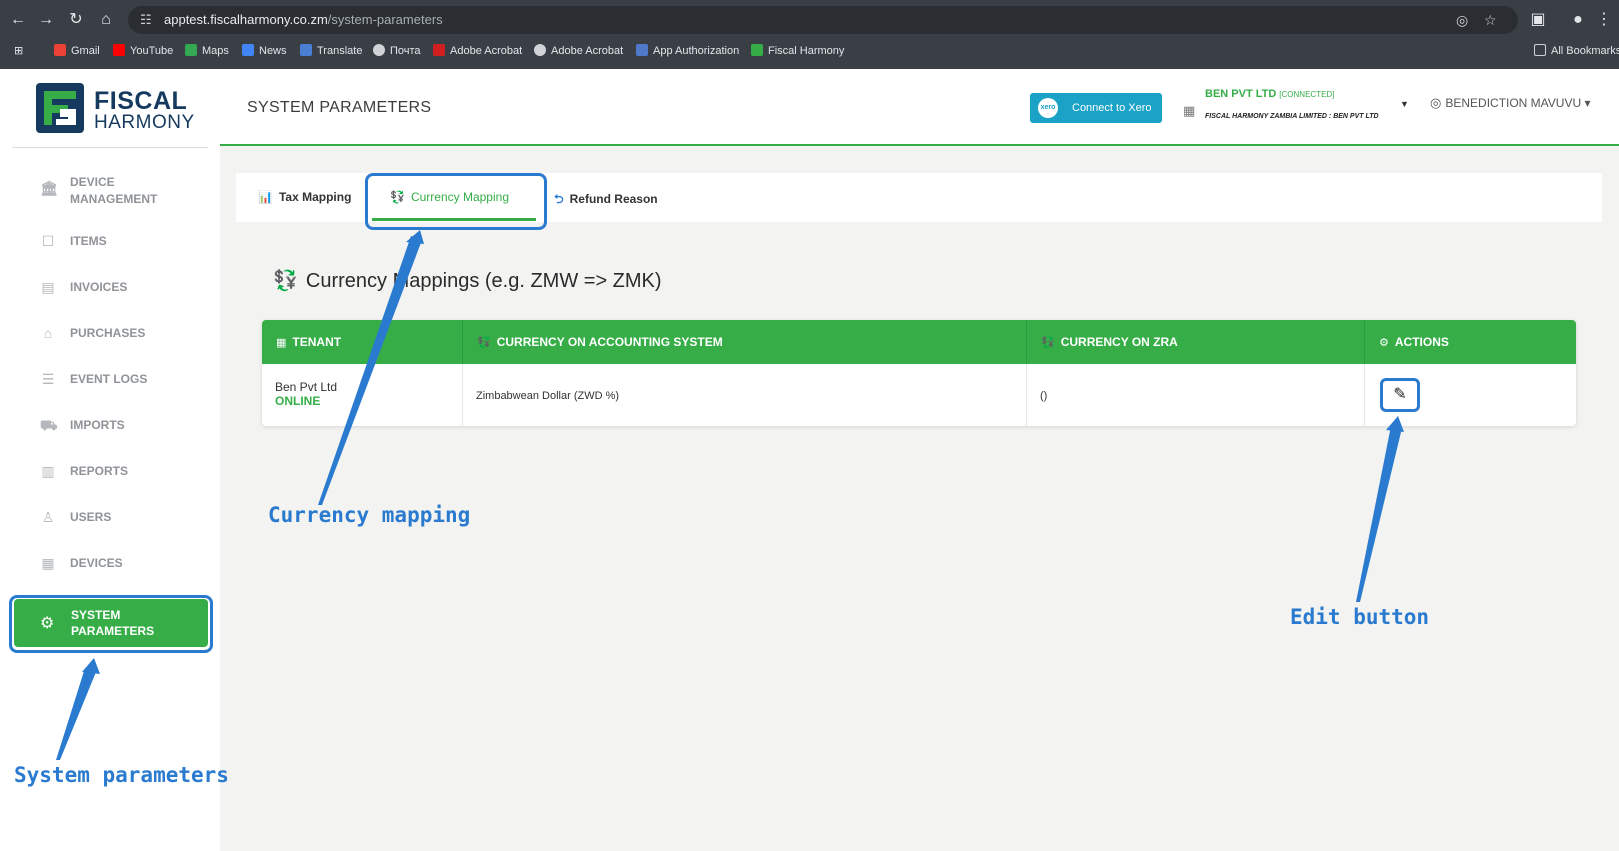 The width and height of the screenshot is (1619, 851). I want to click on bookmark-adobe-acrobat-1: Adobe Acrobat, so click(477, 50).